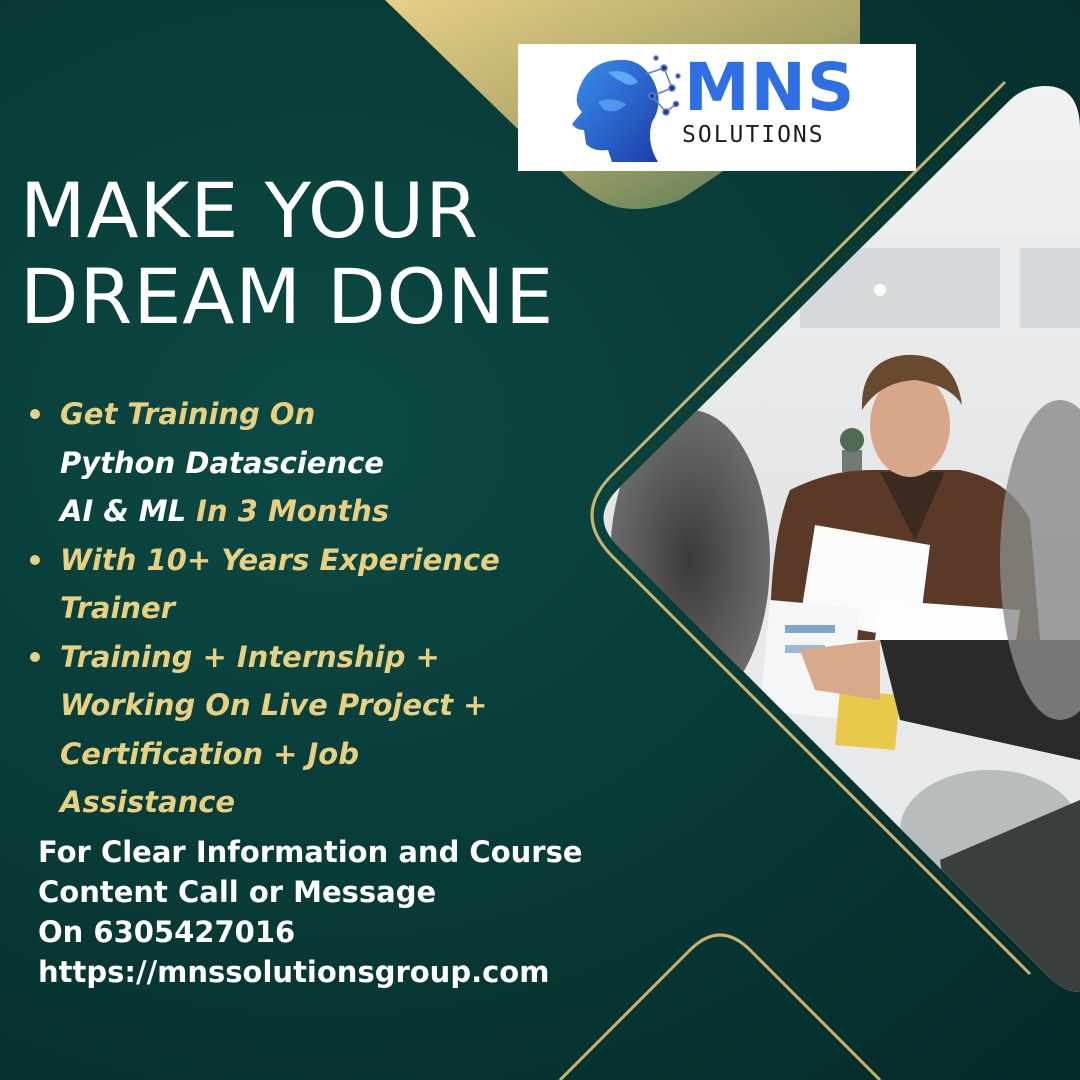 The height and width of the screenshot is (1080, 1080). Describe the element at coordinates (148, 802) in the screenshot. I see `feature-text-accent: Assistance` at that location.